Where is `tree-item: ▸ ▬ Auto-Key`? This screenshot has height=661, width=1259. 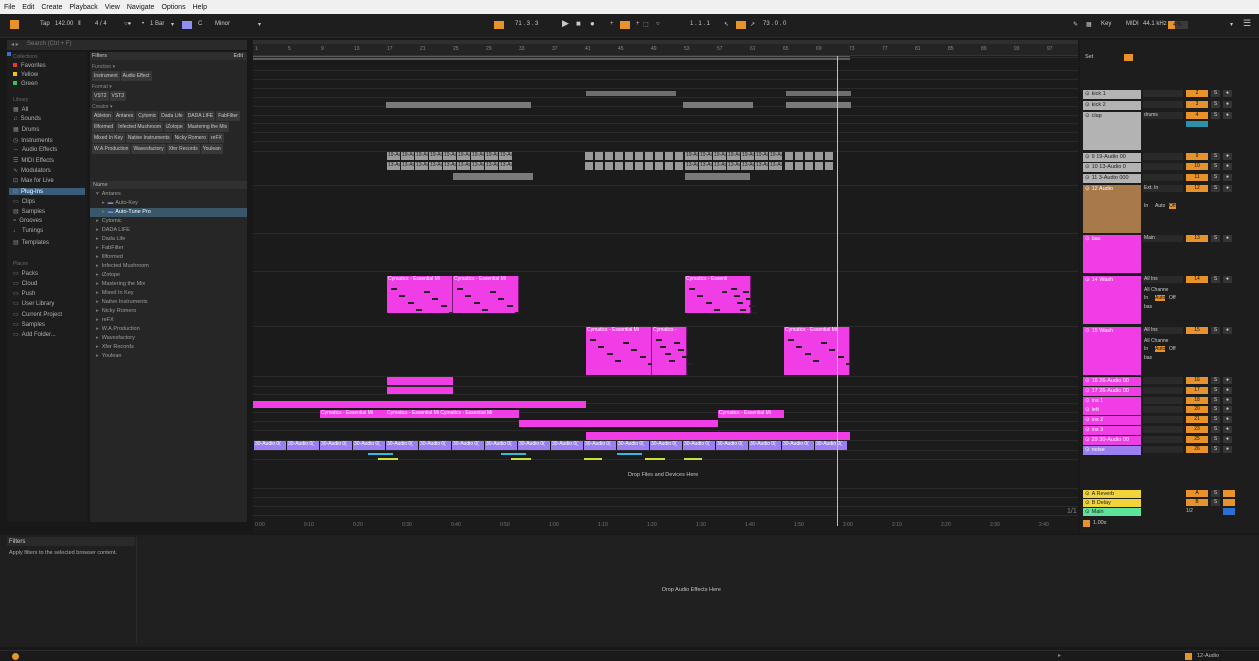 tree-item: ▸ ▬ Auto-Key is located at coordinates (168, 203).